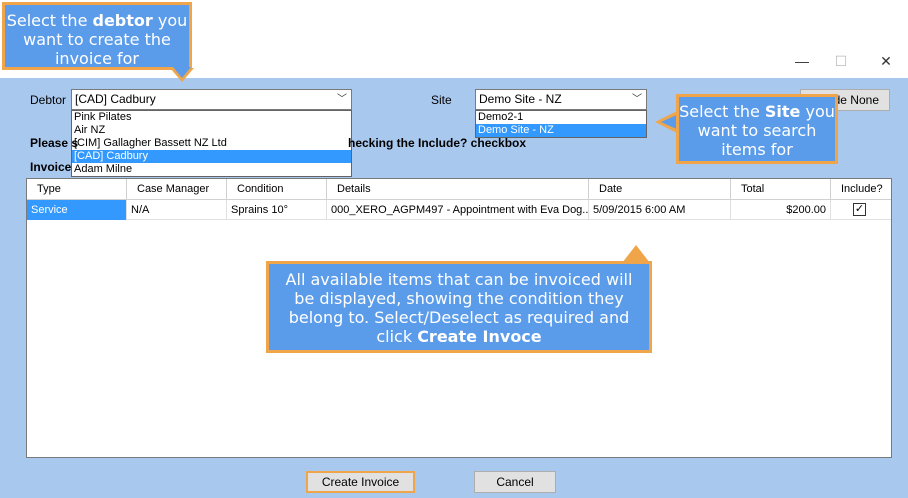 This screenshot has width=908, height=498. I want to click on instruction-text-start: Please s, so click(54, 143).